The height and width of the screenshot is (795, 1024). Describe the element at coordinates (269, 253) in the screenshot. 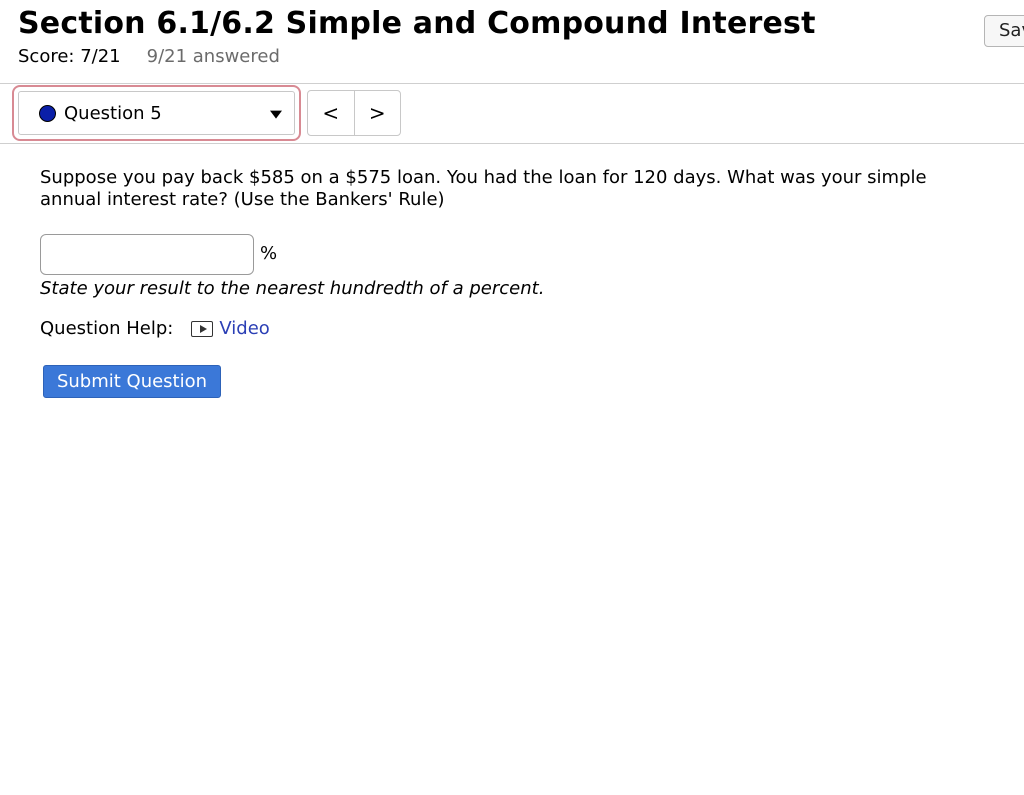

I see `answer-unit-label: %` at that location.